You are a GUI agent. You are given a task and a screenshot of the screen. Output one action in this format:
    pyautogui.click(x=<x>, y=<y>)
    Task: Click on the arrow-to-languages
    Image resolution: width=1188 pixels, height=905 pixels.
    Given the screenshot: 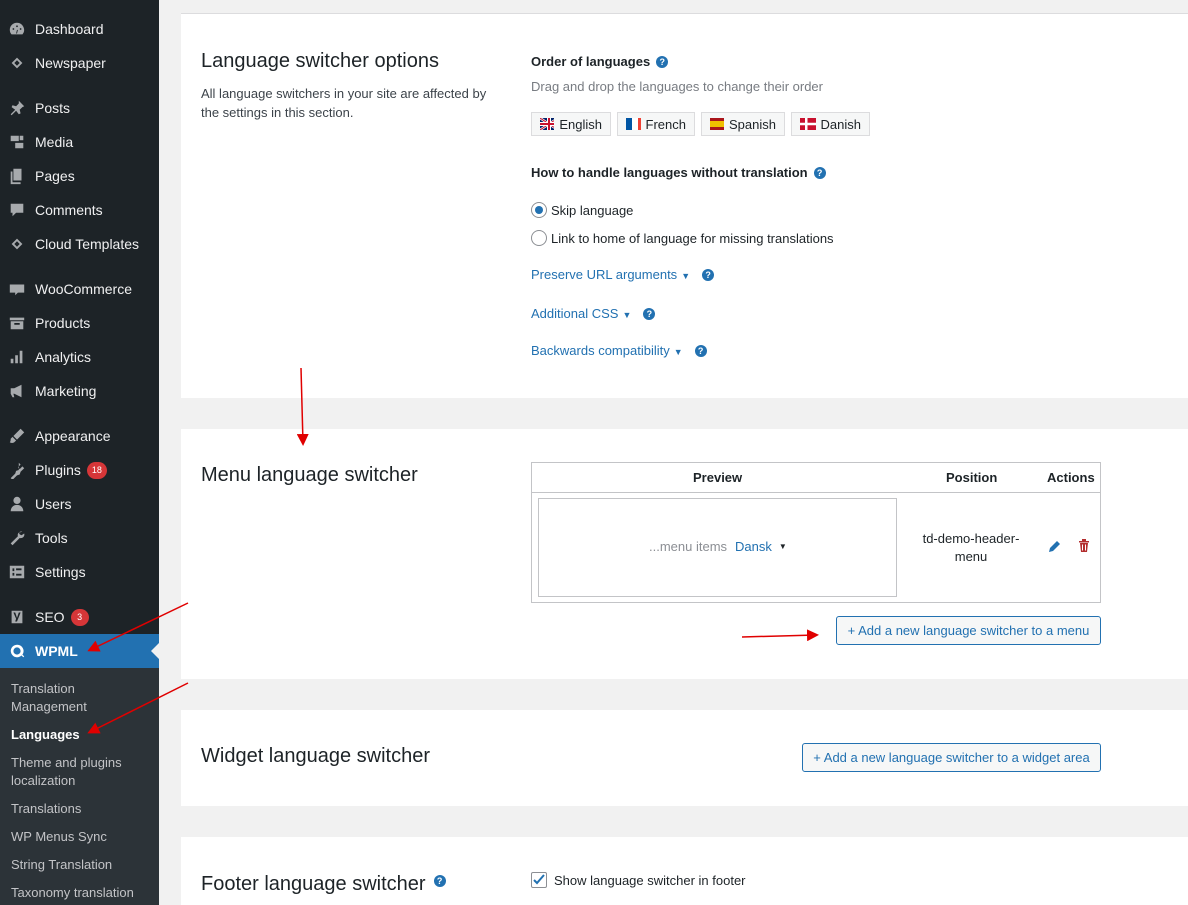 What is the action you would take?
    pyautogui.click(x=138, y=708)
    